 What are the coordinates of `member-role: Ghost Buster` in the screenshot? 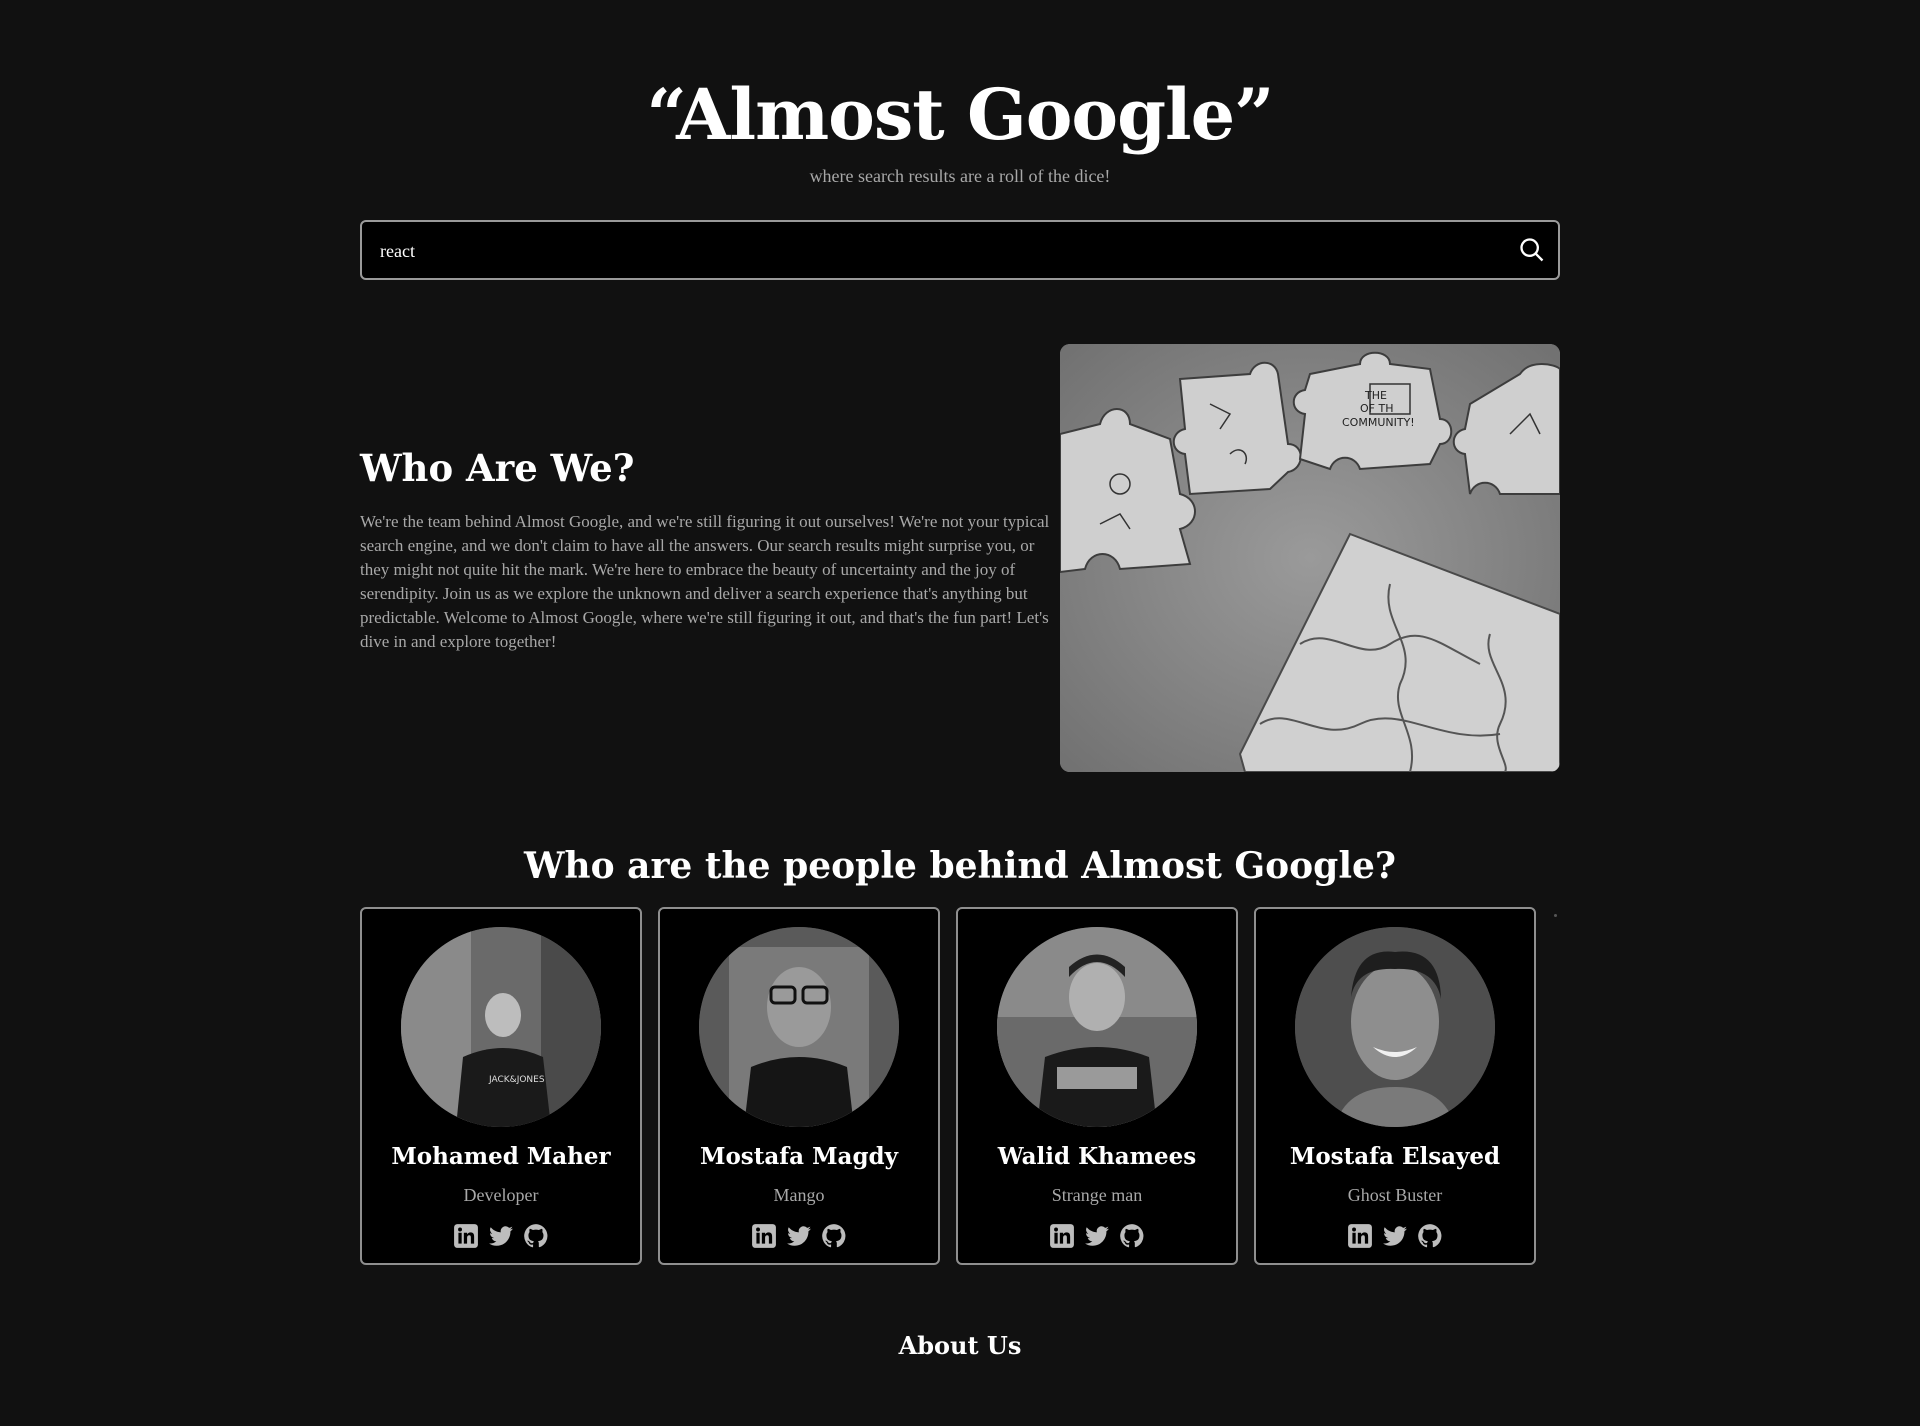 It's located at (1395, 1195).